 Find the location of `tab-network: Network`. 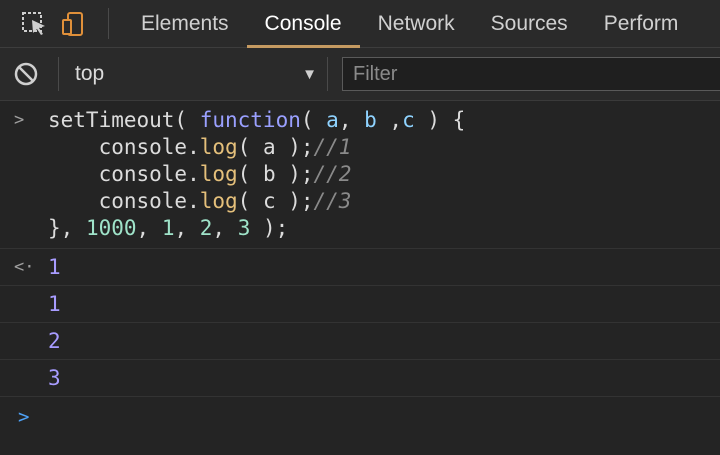

tab-network: Network is located at coordinates (416, 23).